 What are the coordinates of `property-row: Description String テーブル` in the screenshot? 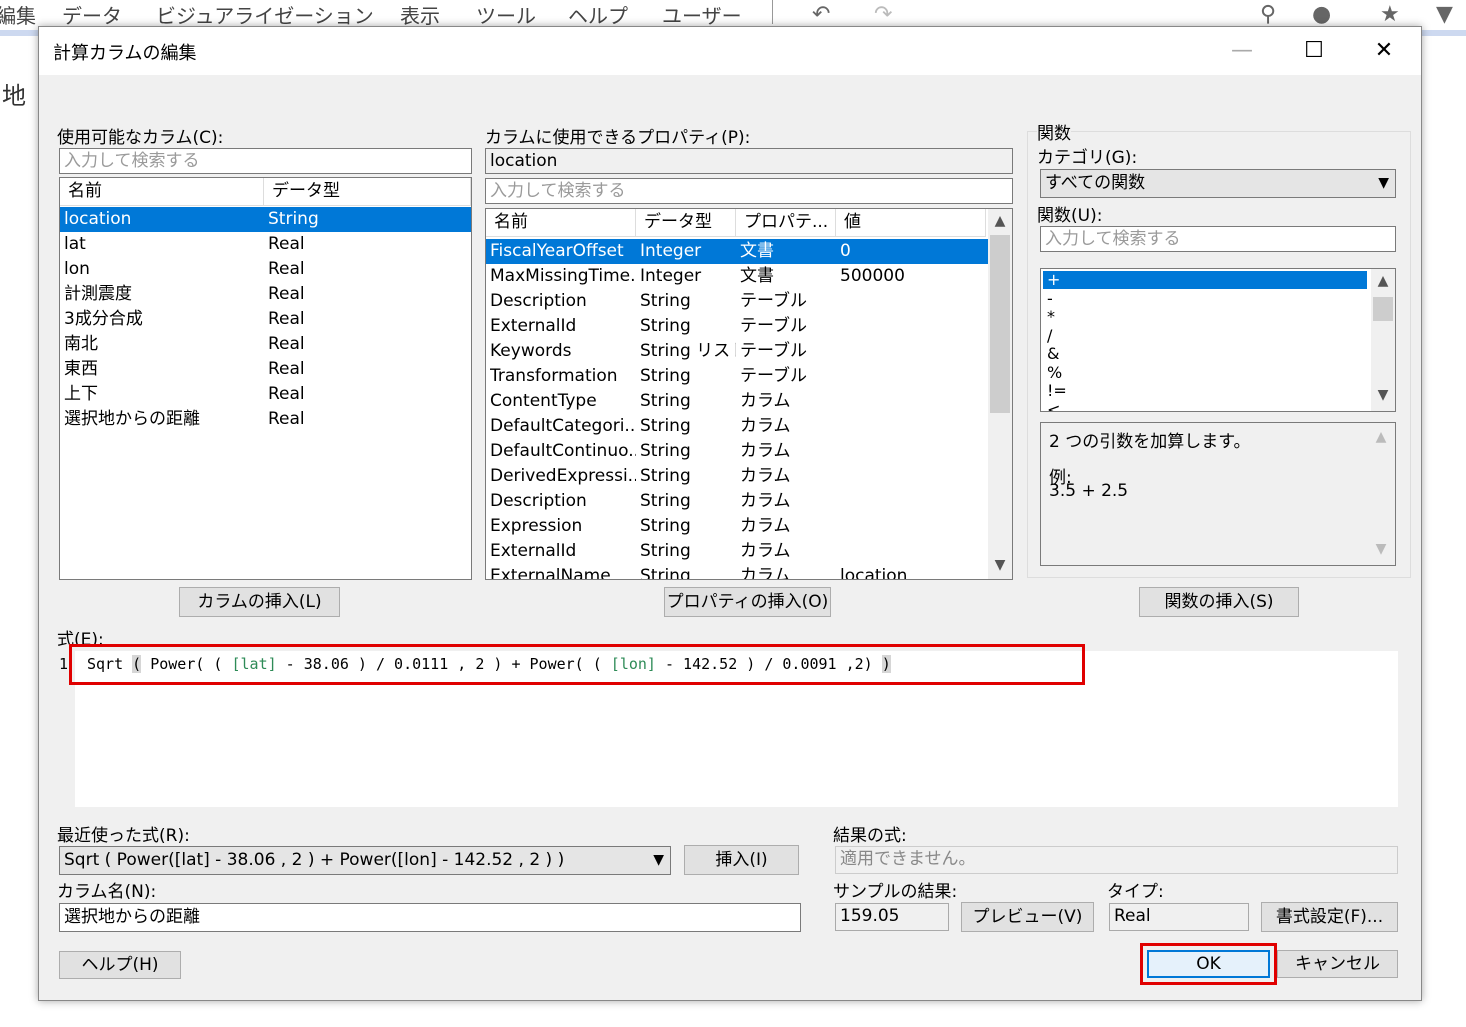 It's located at (737, 301).